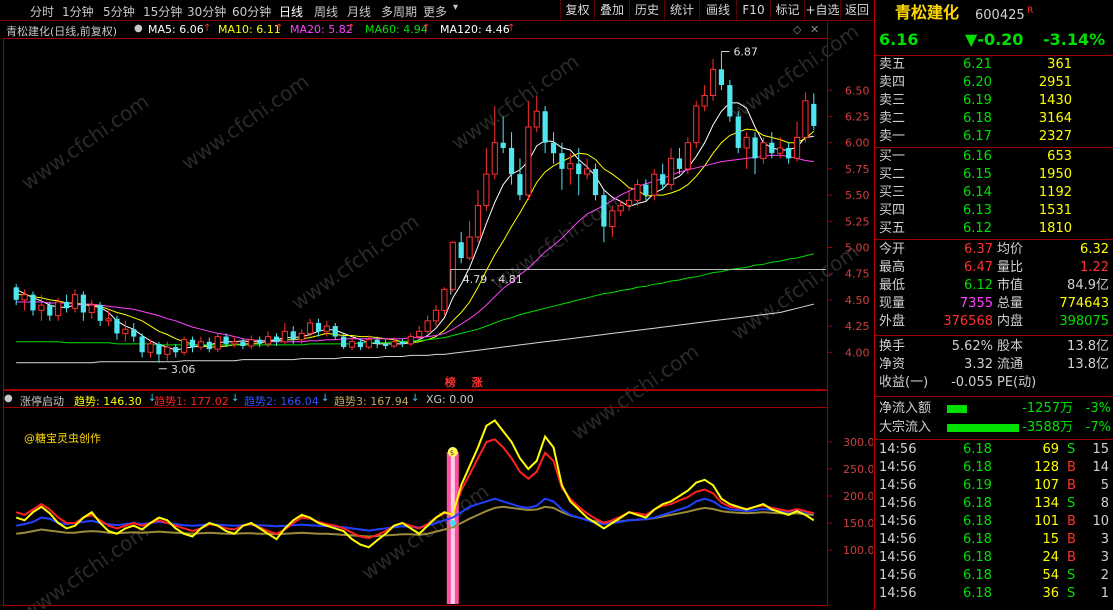 The height and width of the screenshot is (610, 1113). I want to click on indicator-credit: @糖宝灵虫创作, so click(62, 438).